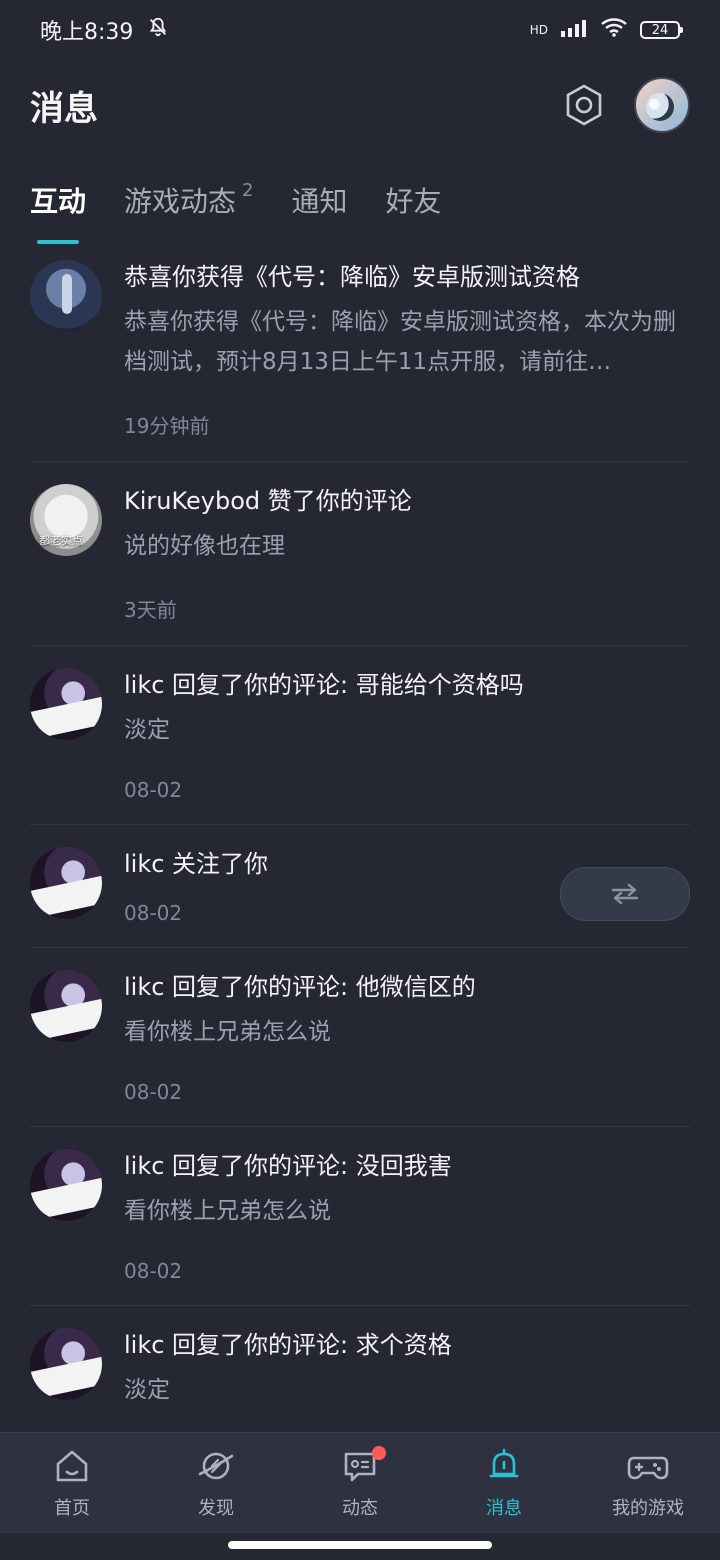 The width and height of the screenshot is (720, 1560). Describe the element at coordinates (360, 202) in the screenshot. I see `tabs: 互动 游戏动态 2 通知 好友` at that location.